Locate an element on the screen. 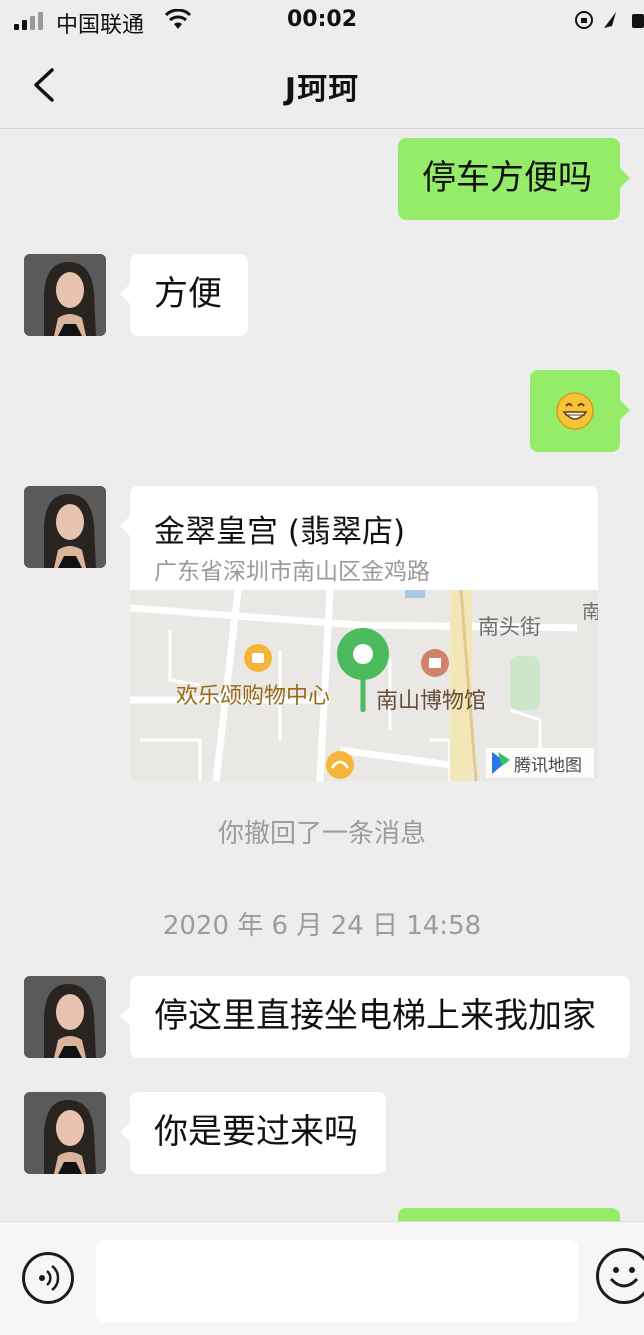 Image resolution: width=644 pixels, height=1335 pixels. message-bubble-incoming: 你是要过来吗 is located at coordinates (253, 1133).